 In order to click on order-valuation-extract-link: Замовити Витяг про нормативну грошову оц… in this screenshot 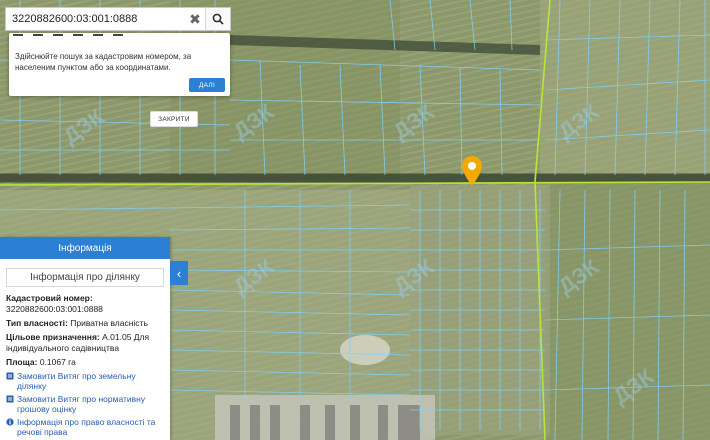, I will do `click(85, 404)`.